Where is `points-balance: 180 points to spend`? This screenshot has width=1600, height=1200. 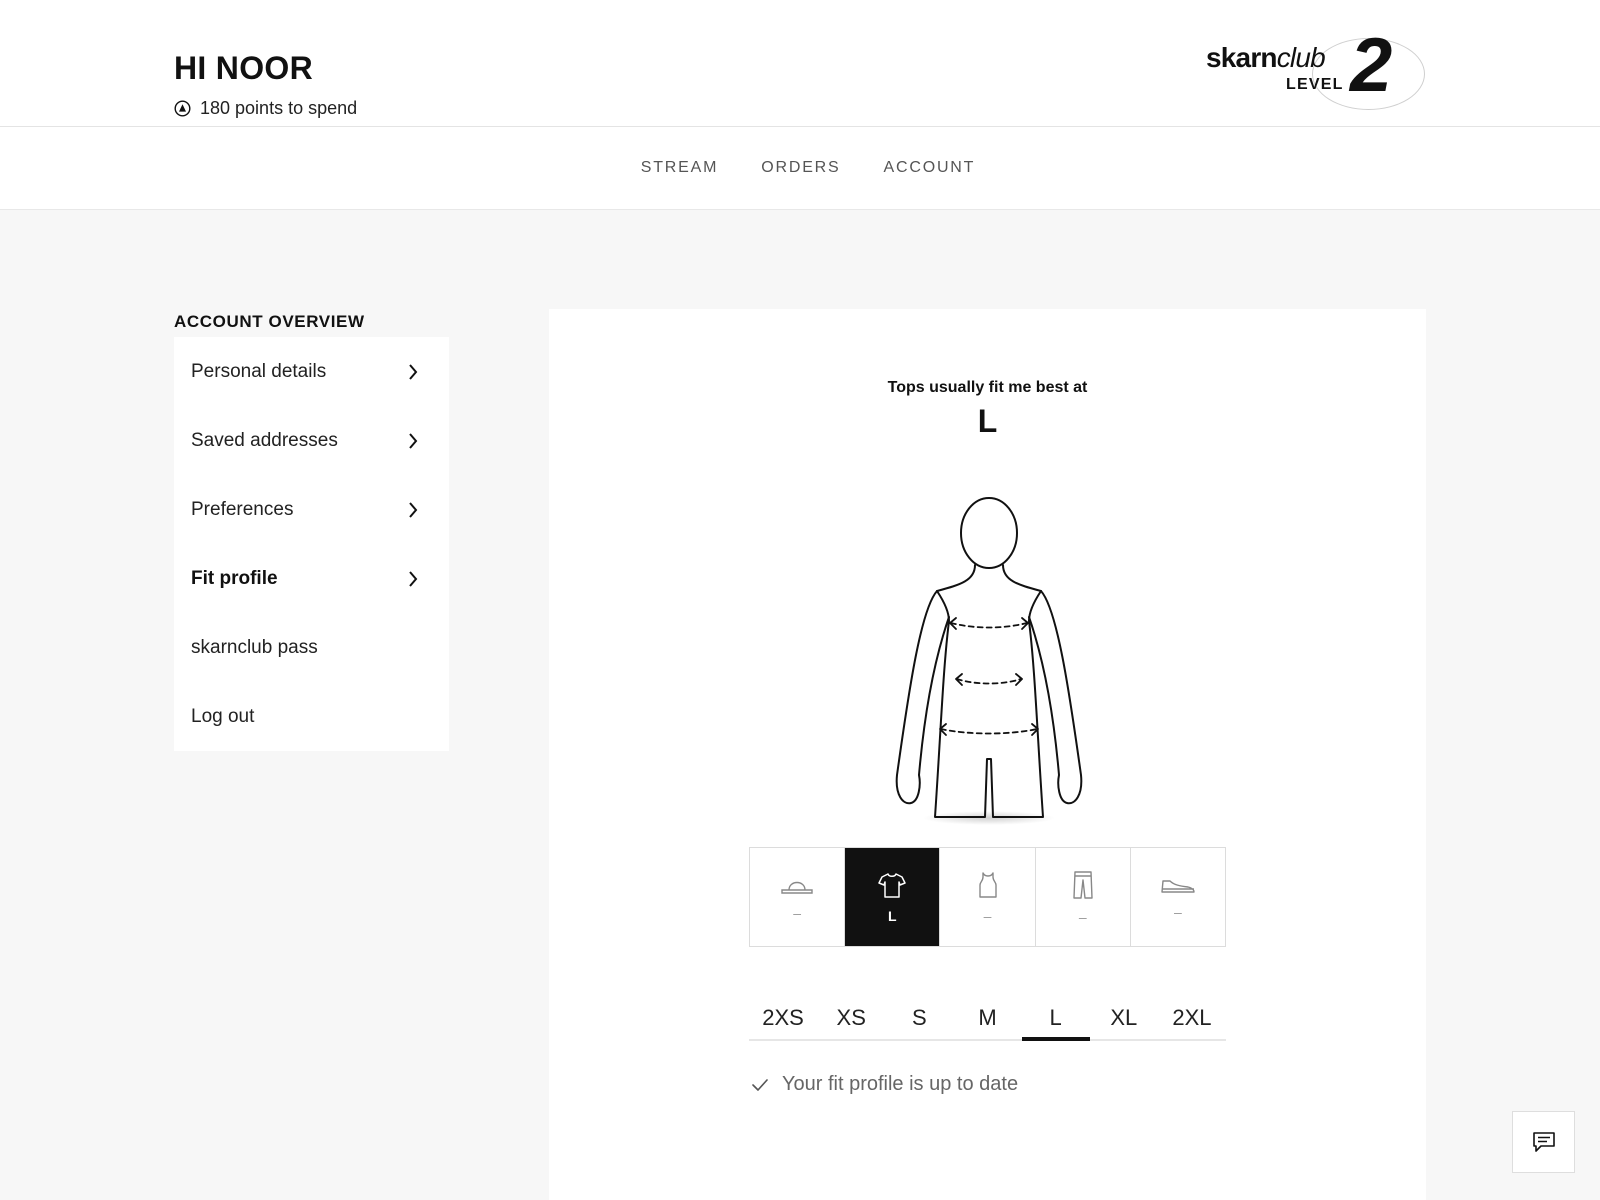
points-balance: 180 points to spend is located at coordinates (265, 108).